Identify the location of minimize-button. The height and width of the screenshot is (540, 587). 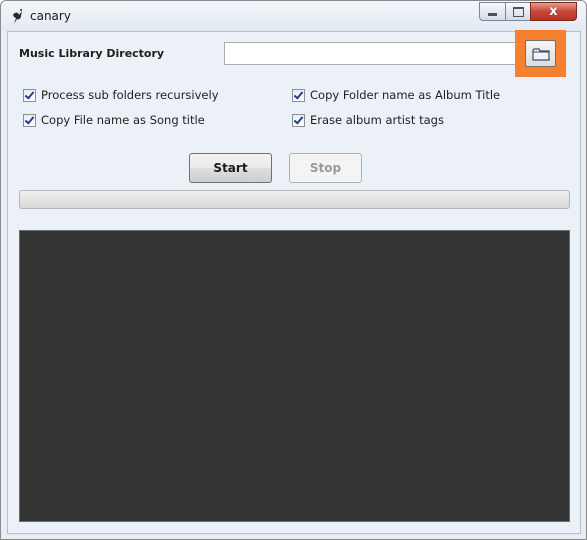
(492, 11).